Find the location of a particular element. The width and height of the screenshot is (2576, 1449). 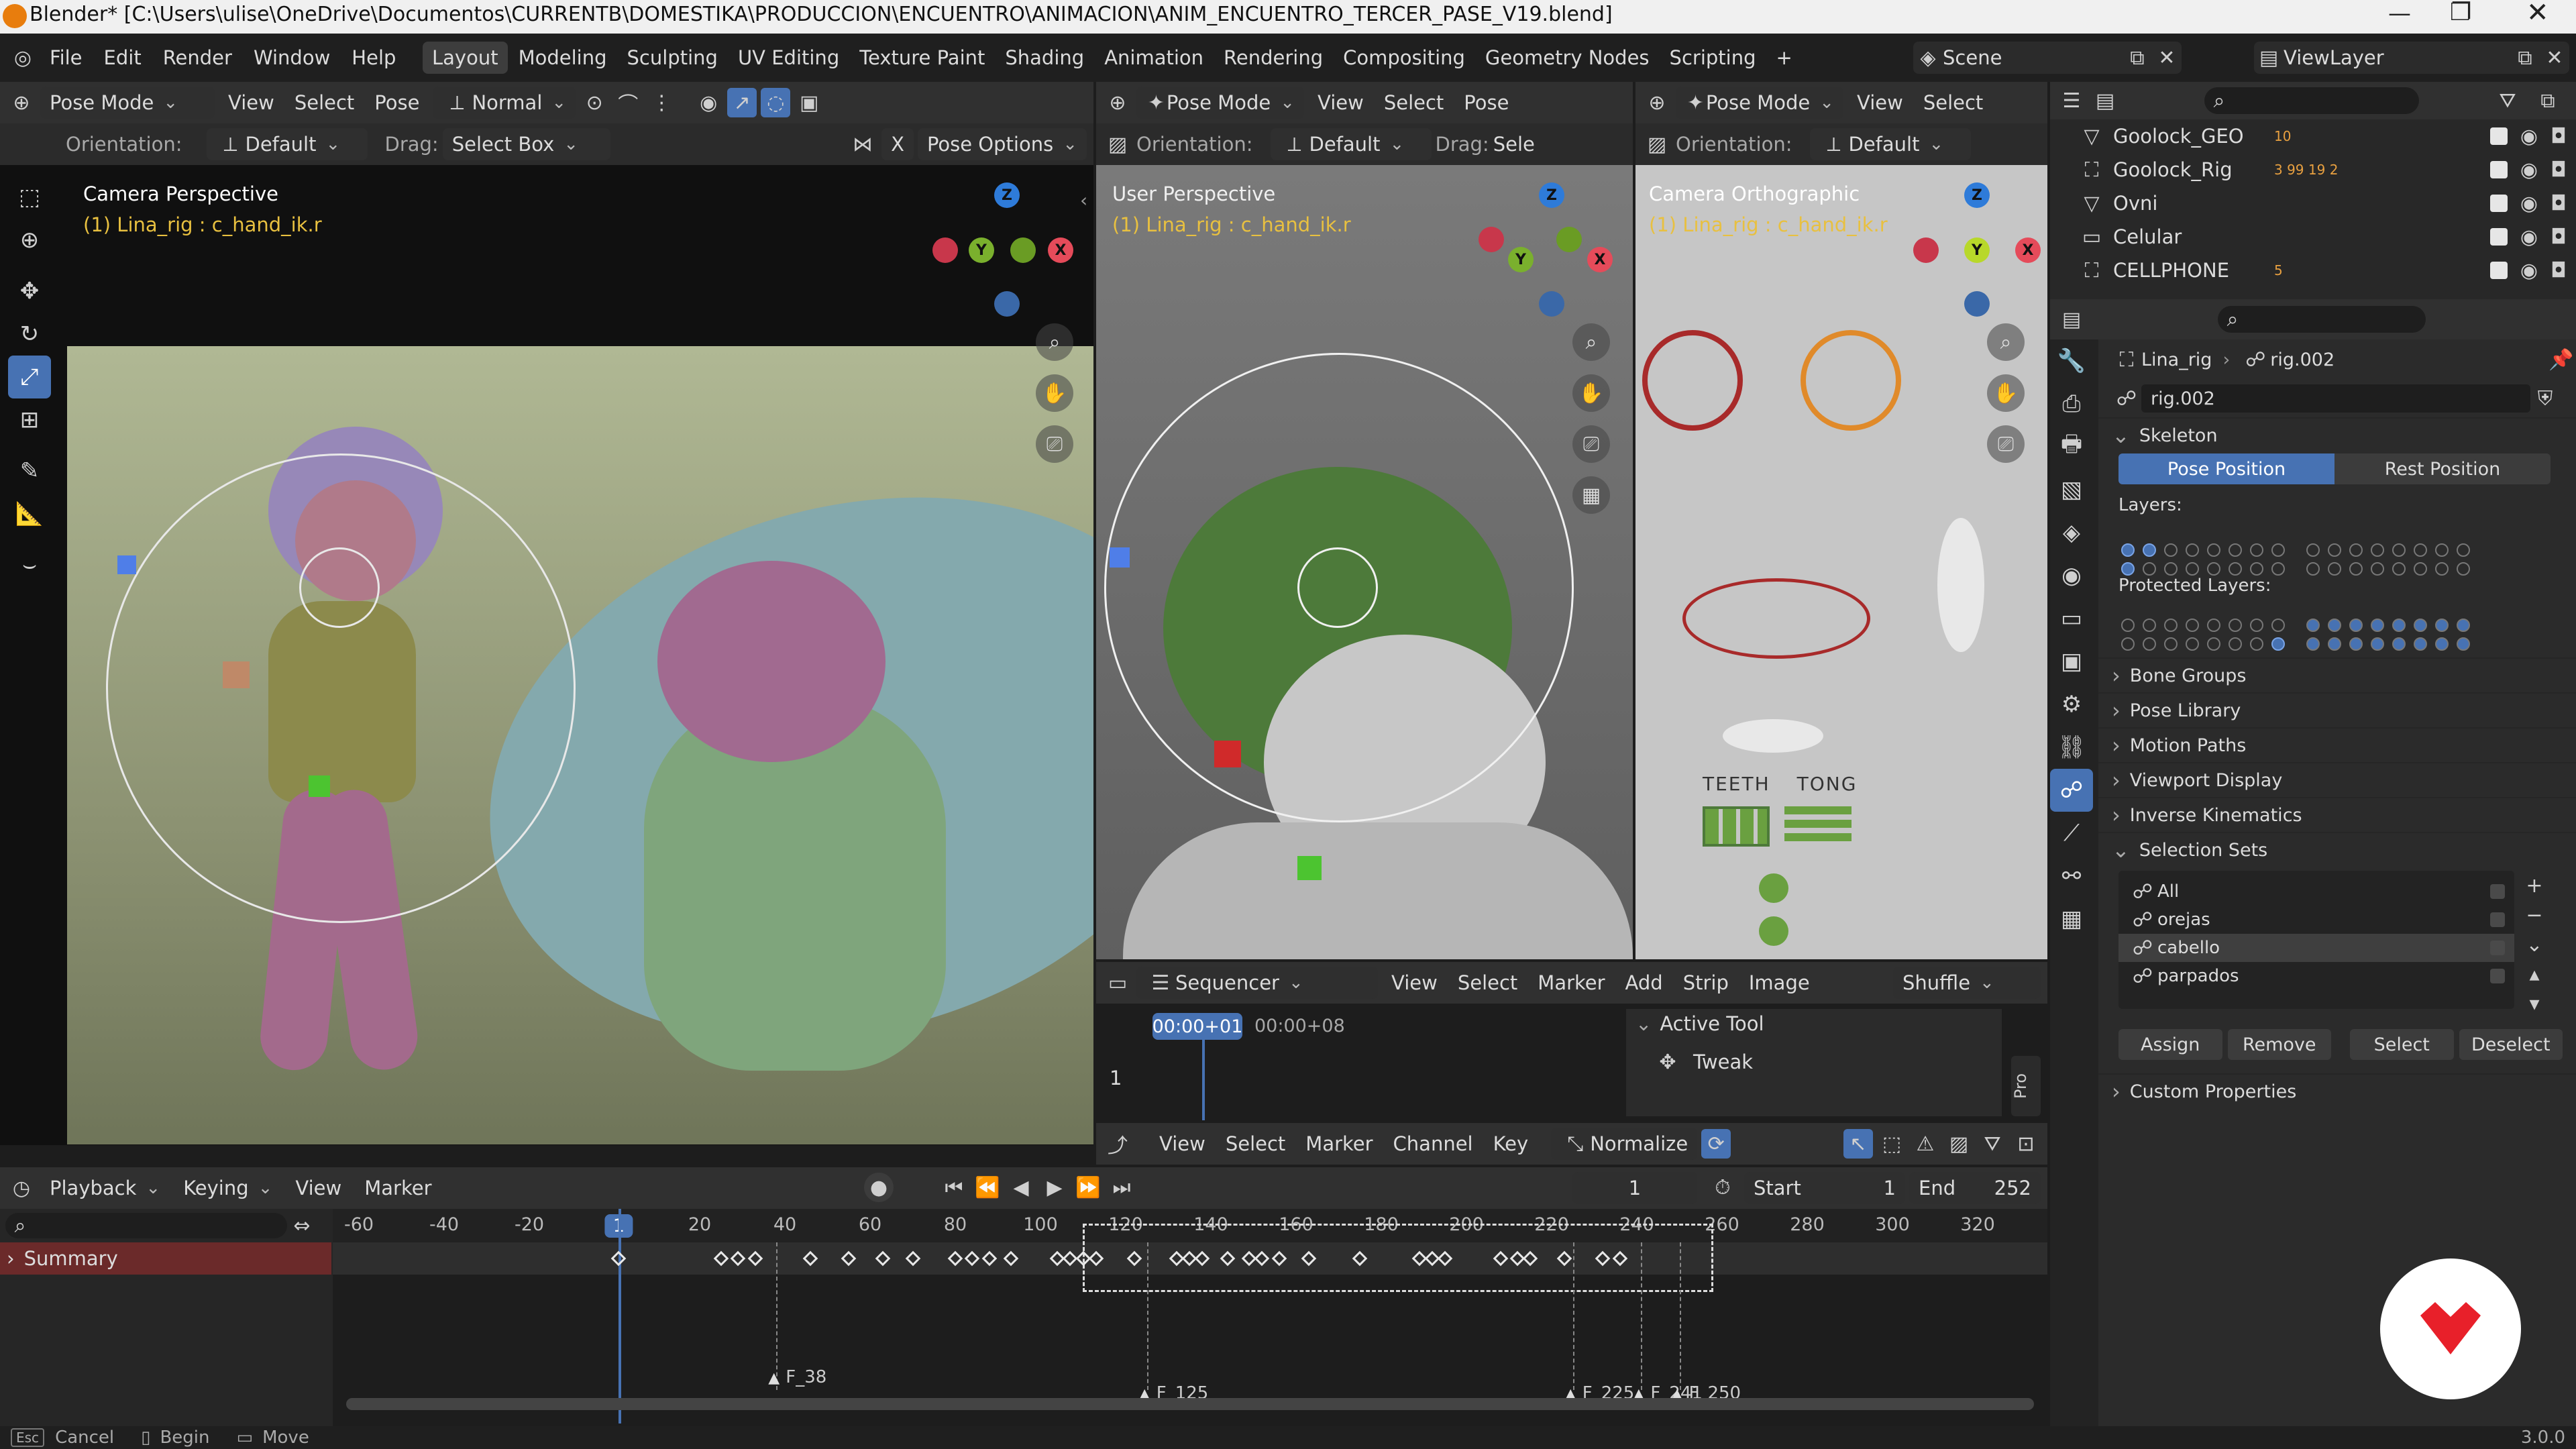

prev-key-icon: ⏪ is located at coordinates (987, 1187).